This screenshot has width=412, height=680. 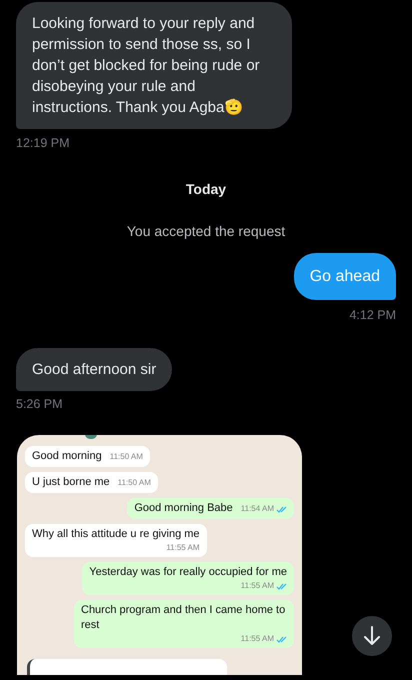 What do you see at coordinates (183, 508) in the screenshot?
I see `message-text: Good morning Babe` at bounding box center [183, 508].